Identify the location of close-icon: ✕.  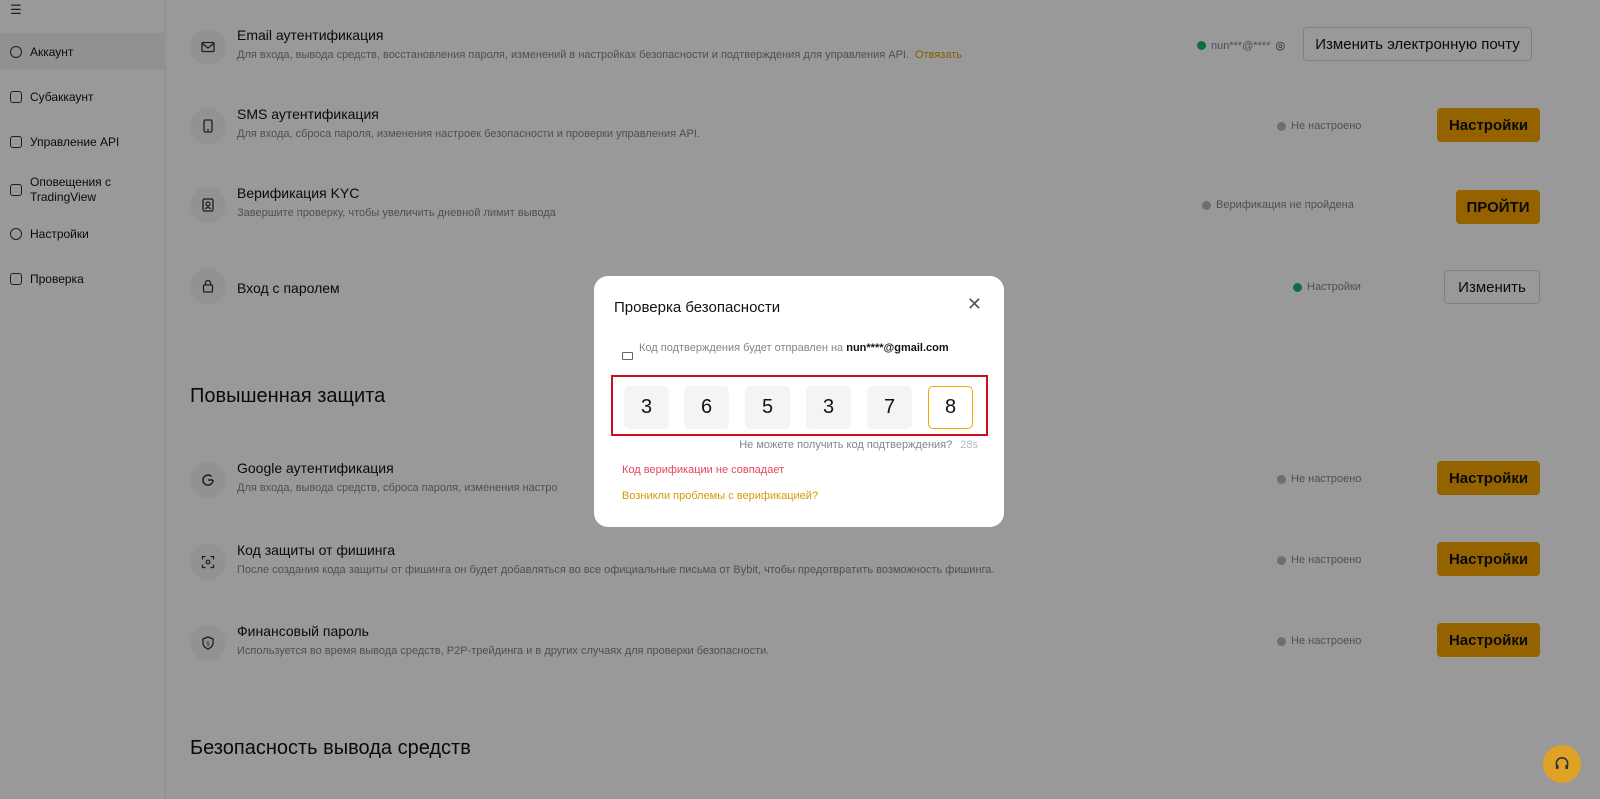
(974, 304).